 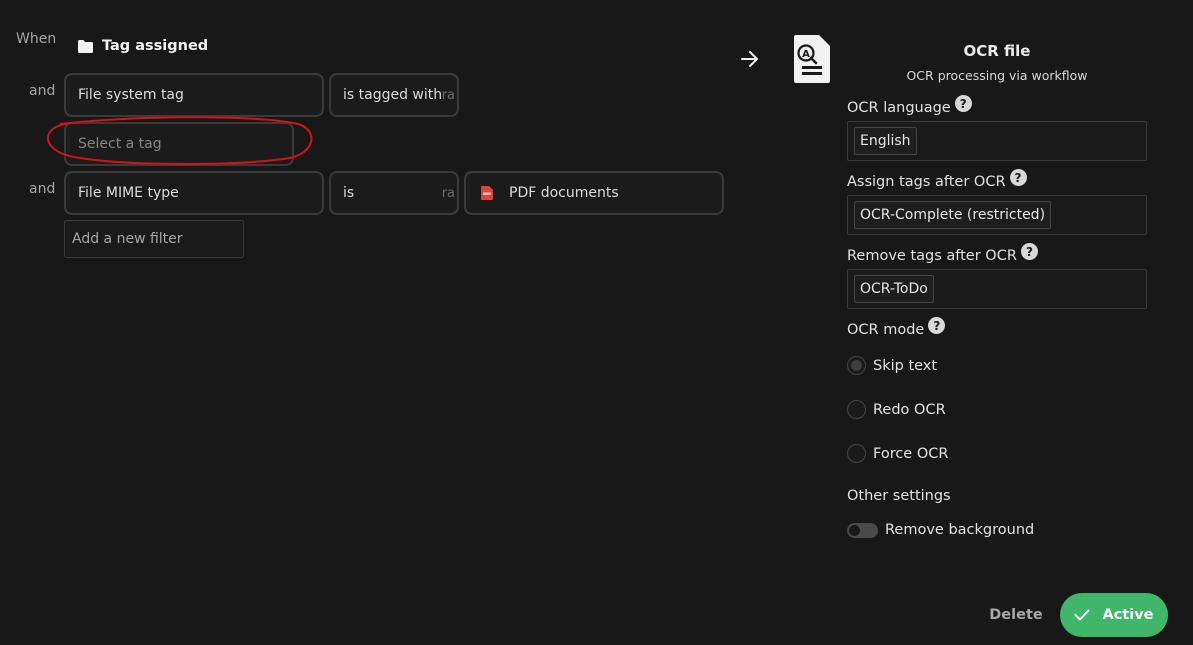 What do you see at coordinates (862, 530) in the screenshot?
I see `remove-background-toggle` at bounding box center [862, 530].